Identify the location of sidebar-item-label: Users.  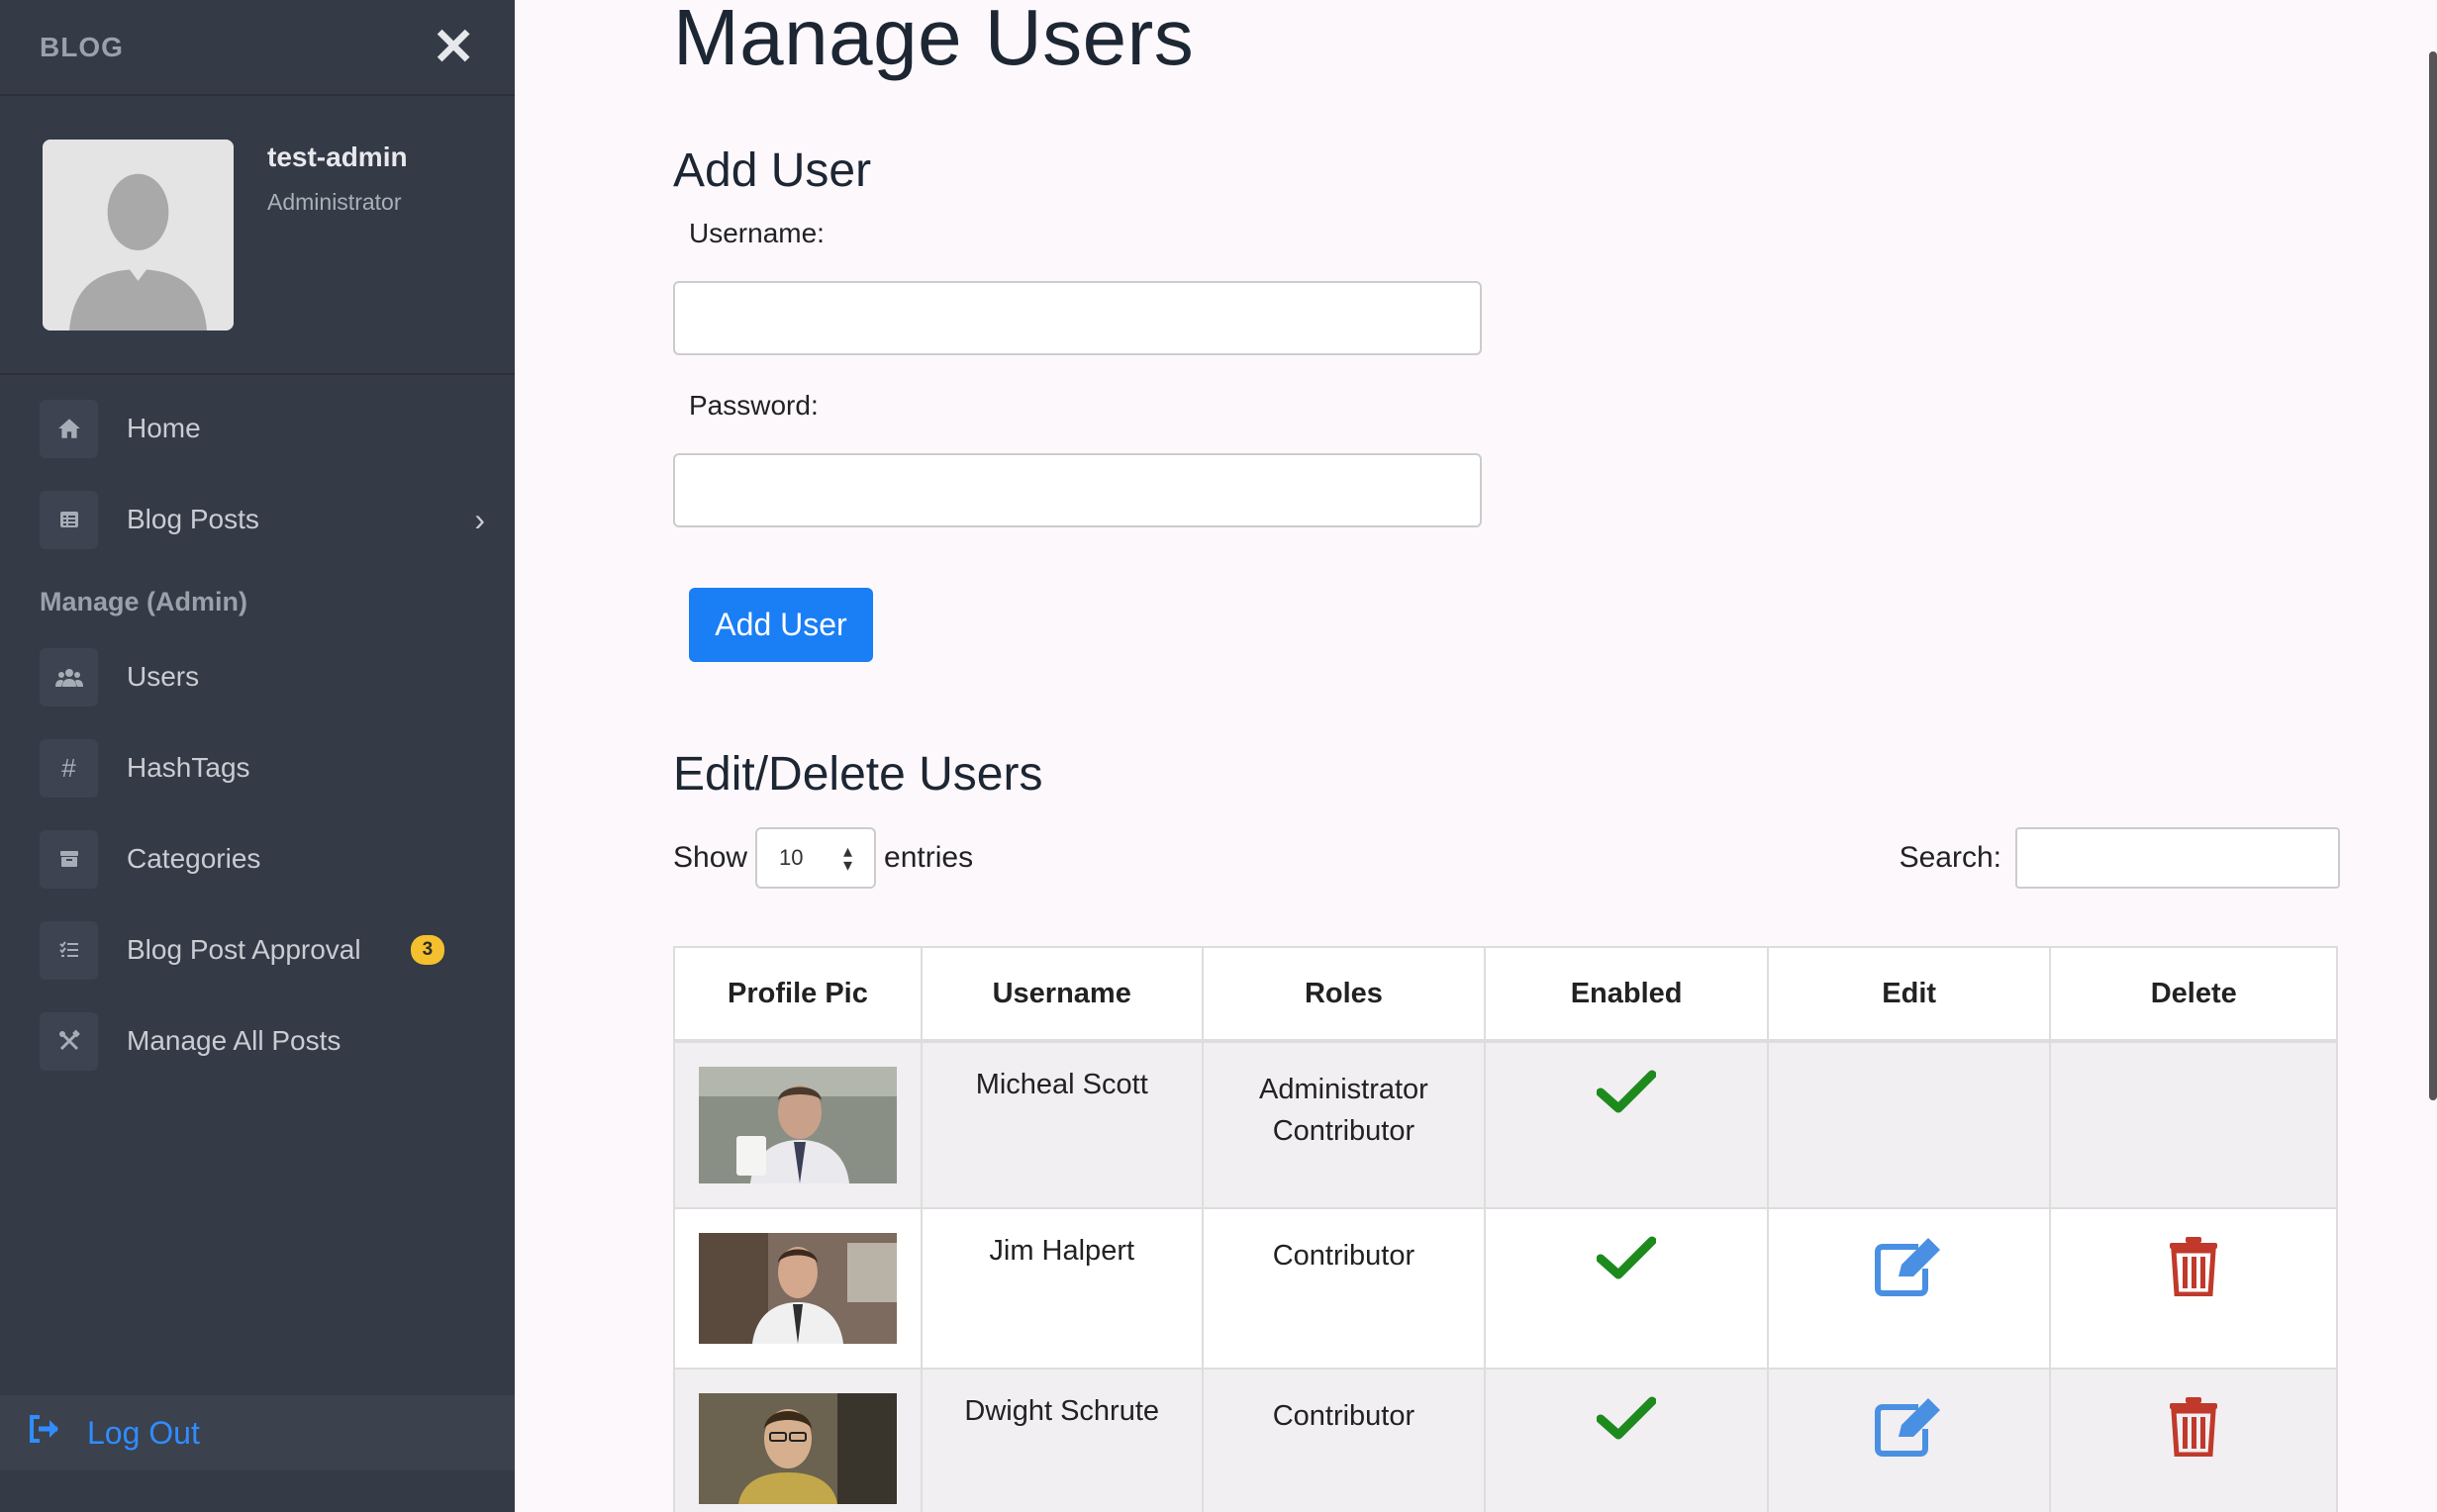
(163, 677).